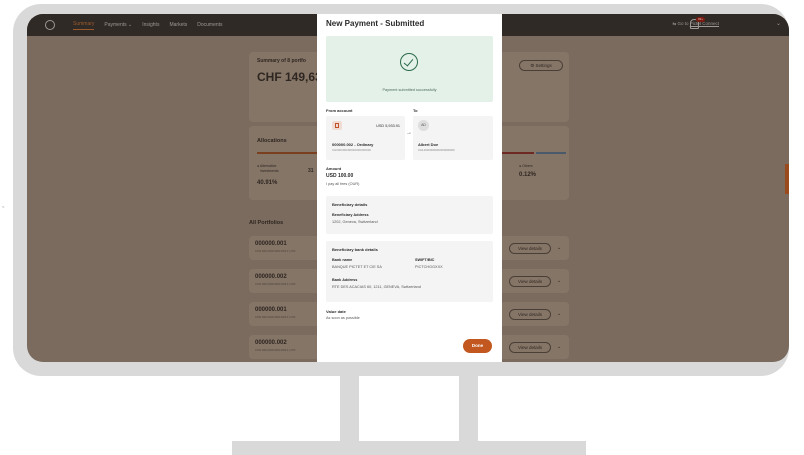 The image size is (804, 455). I want to click on bank-details-title: Beneficiary bank details, so click(355, 249).